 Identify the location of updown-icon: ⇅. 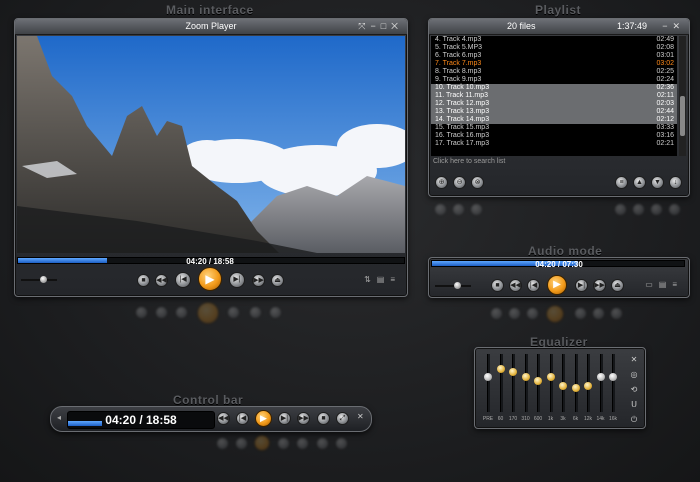
(370, 279).